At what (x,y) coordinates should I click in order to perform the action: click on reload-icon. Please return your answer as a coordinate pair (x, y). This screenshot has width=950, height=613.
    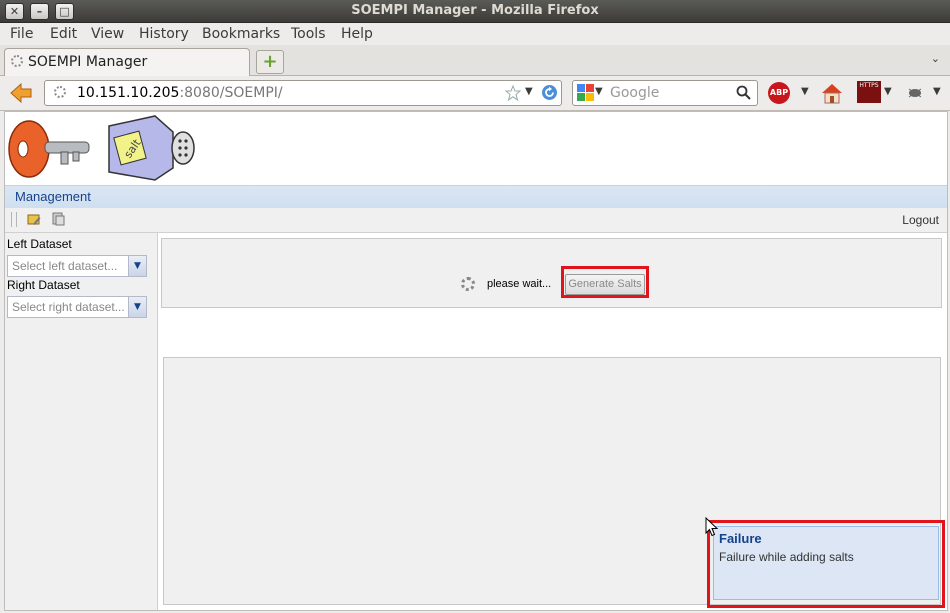
    Looking at the image, I should click on (549, 92).